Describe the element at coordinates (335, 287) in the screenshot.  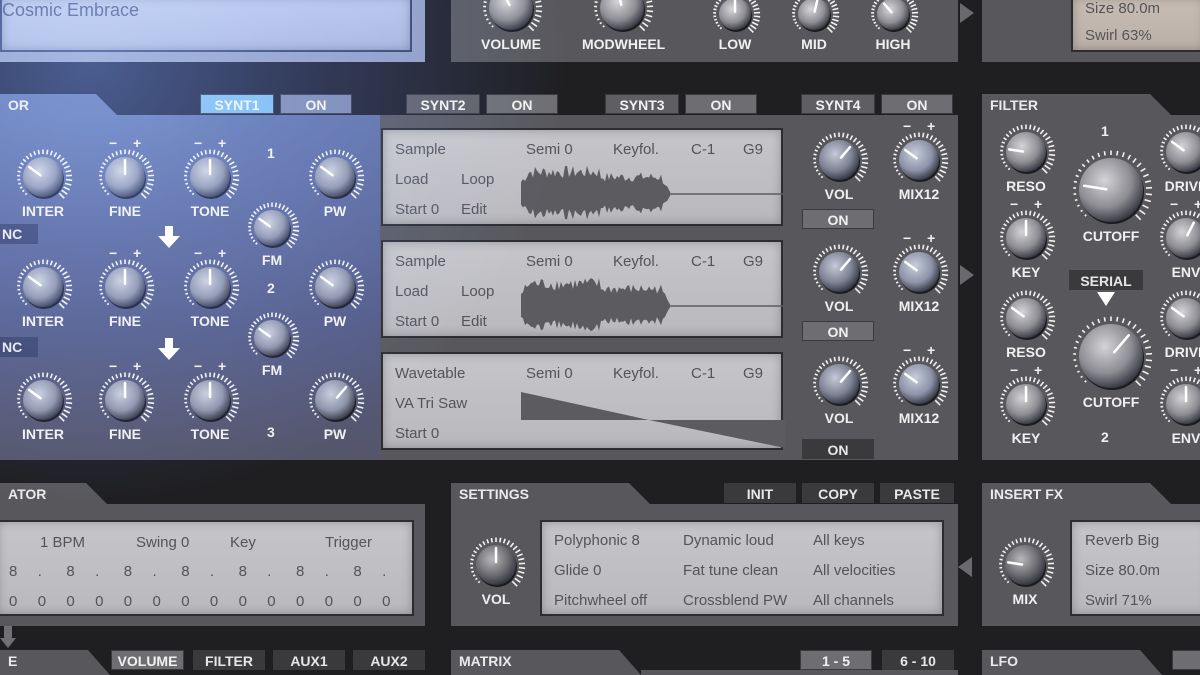
I see `osc2-pw-knob` at that location.